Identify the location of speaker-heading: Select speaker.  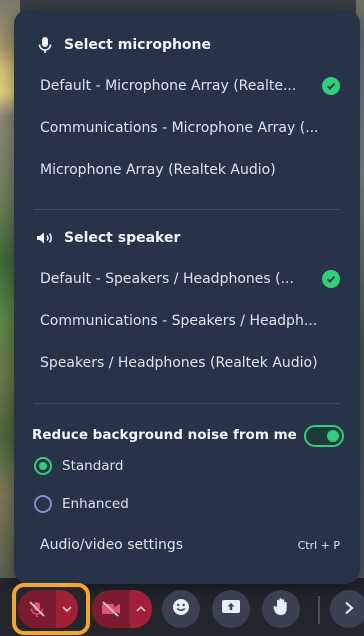
(108, 238).